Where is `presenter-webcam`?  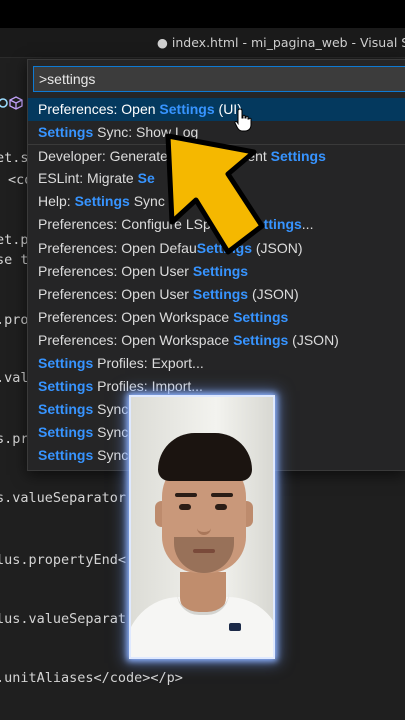 presenter-webcam is located at coordinates (202, 527).